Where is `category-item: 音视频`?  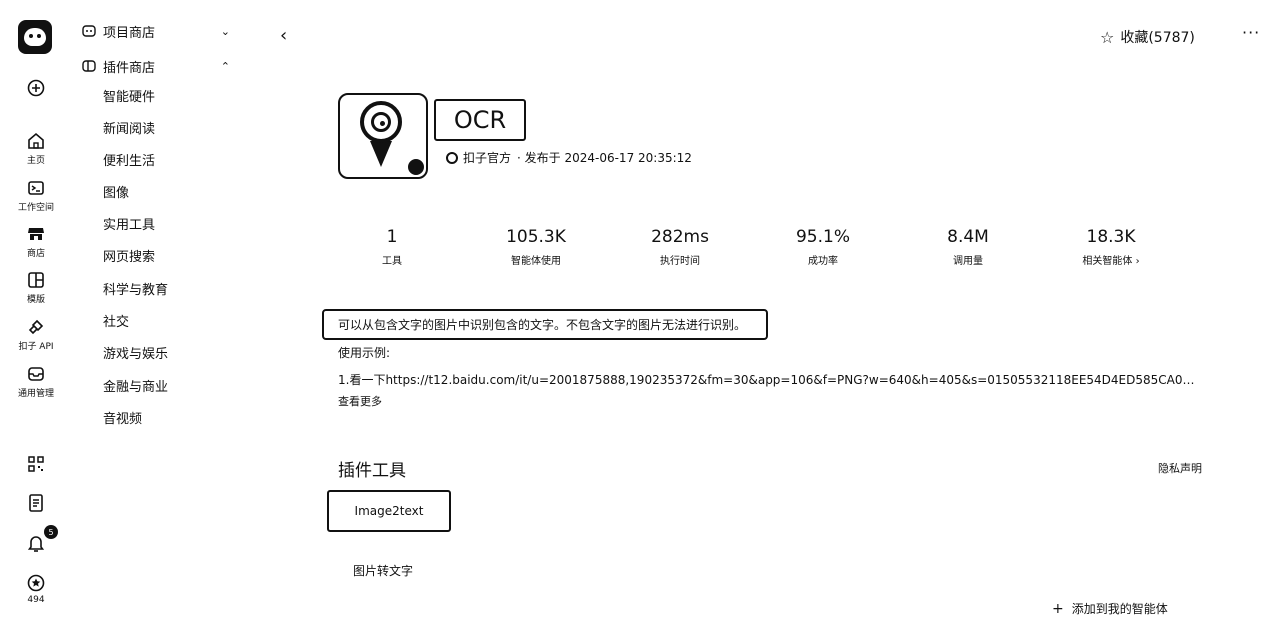
category-item: 音视频 is located at coordinates (122, 420).